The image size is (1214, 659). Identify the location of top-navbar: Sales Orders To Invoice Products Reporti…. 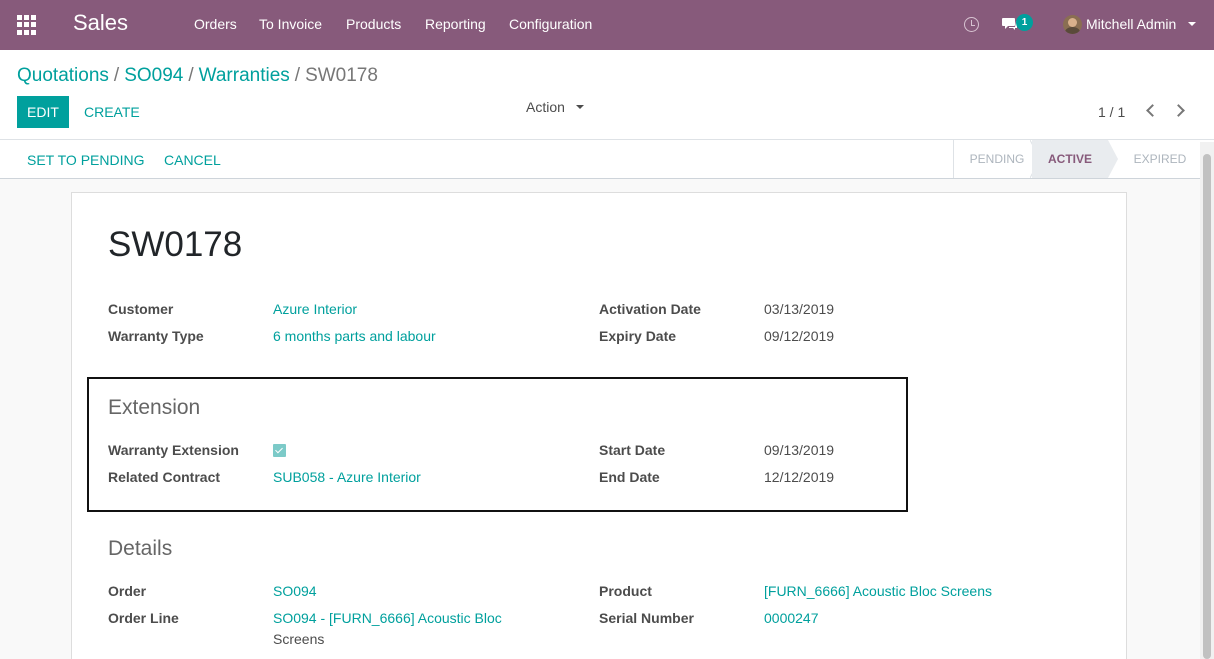
(607, 25).